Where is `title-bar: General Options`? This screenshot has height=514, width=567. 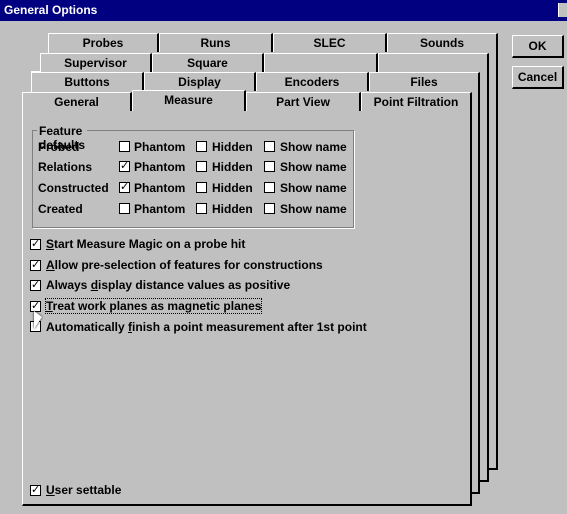
title-bar: General Options is located at coordinates (283, 10).